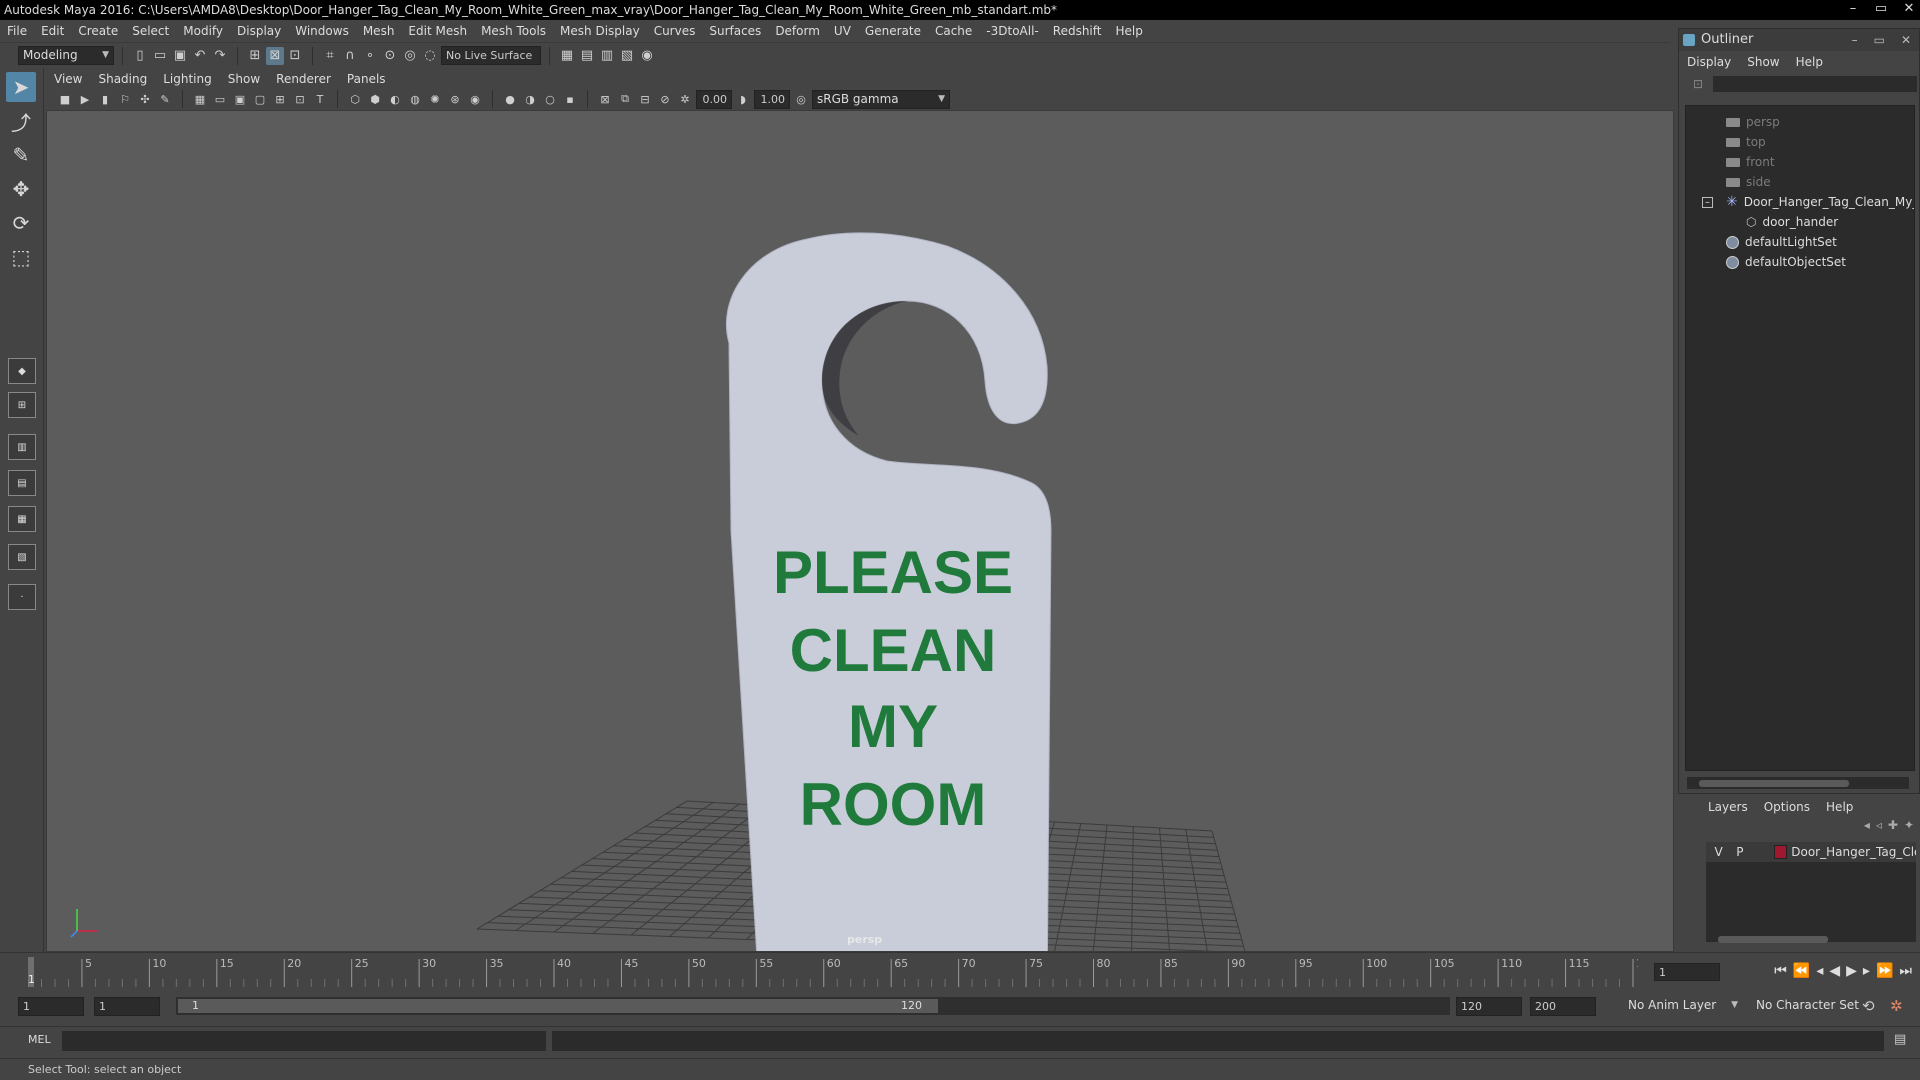  I want to click on gamma-field: 1.00, so click(772, 99).